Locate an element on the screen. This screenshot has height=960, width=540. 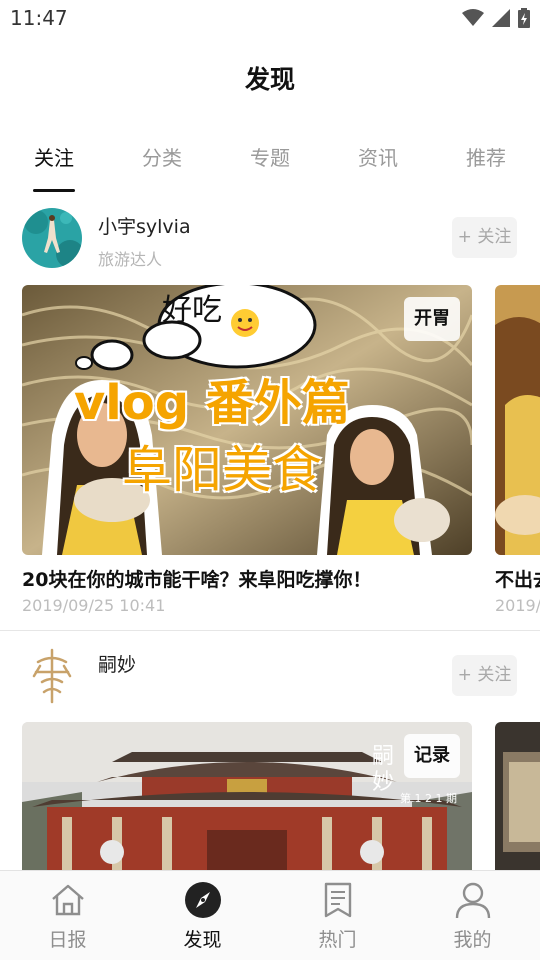
nav-daily: 日报 is located at coordinates (67, 915).